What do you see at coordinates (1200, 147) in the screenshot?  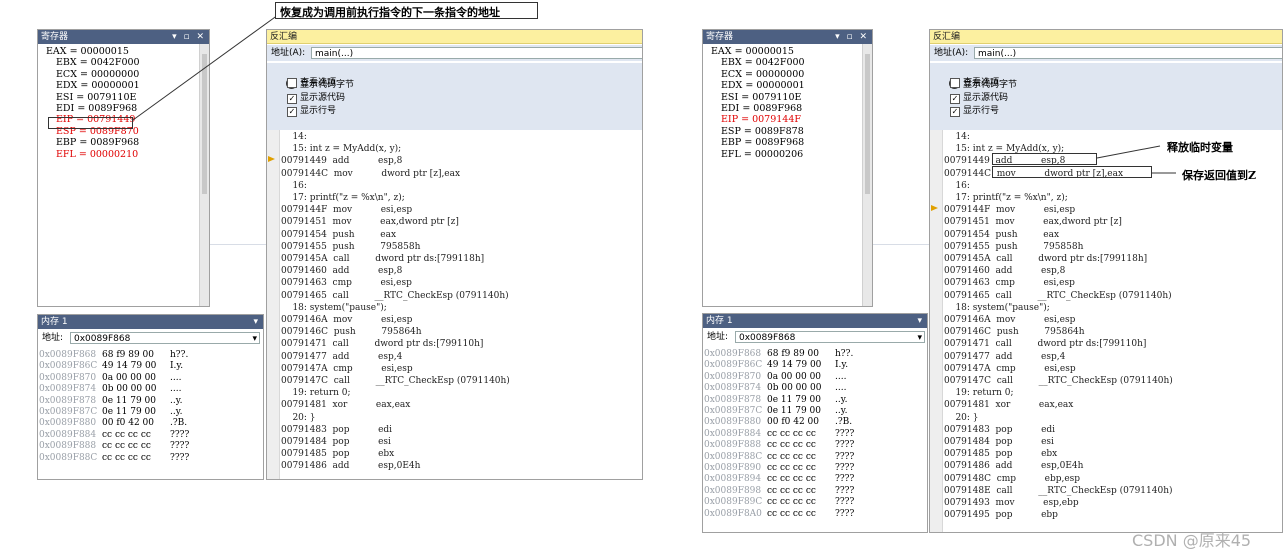 I see `release-temp-annotation: 释放临时变量` at bounding box center [1200, 147].